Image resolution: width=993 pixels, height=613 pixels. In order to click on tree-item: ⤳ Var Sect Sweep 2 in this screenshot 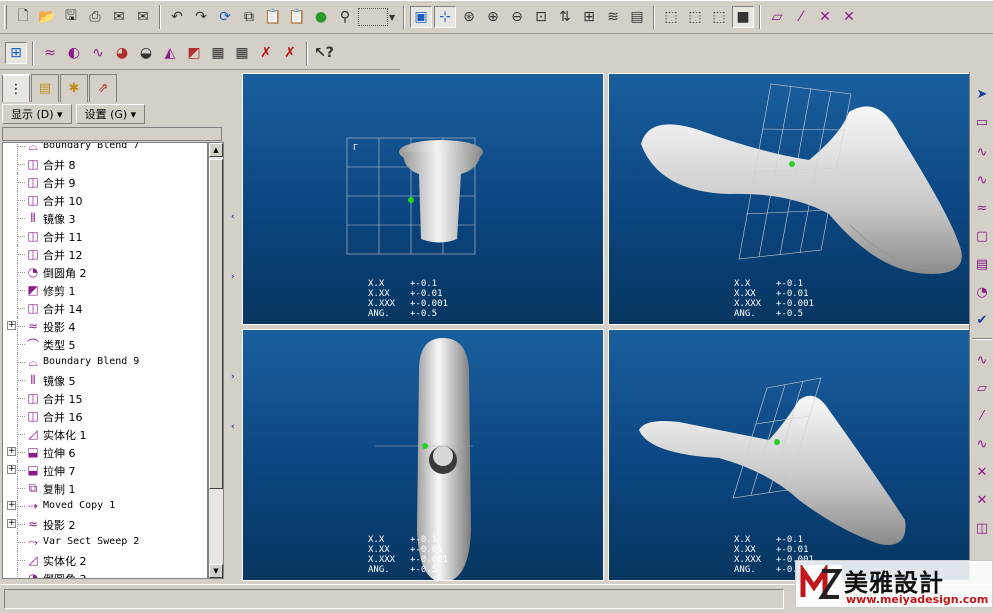, I will do `click(105, 542)`.